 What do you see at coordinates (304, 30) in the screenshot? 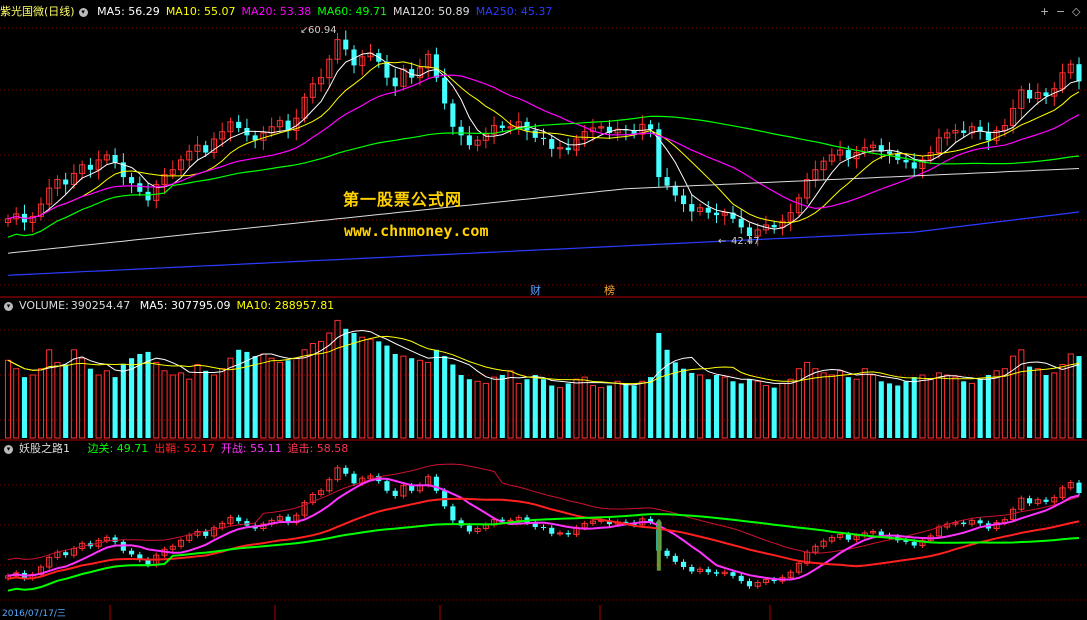
I see `arrow-icon: ↙` at bounding box center [304, 30].